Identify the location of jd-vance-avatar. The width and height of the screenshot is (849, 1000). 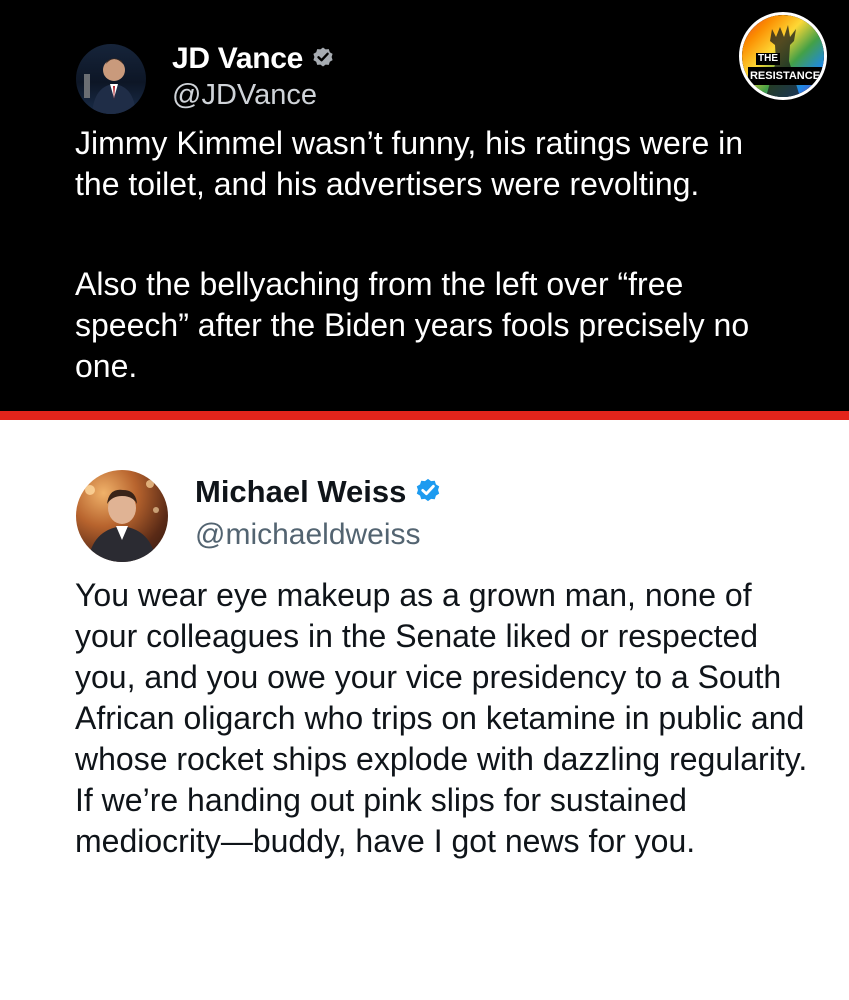
(111, 79).